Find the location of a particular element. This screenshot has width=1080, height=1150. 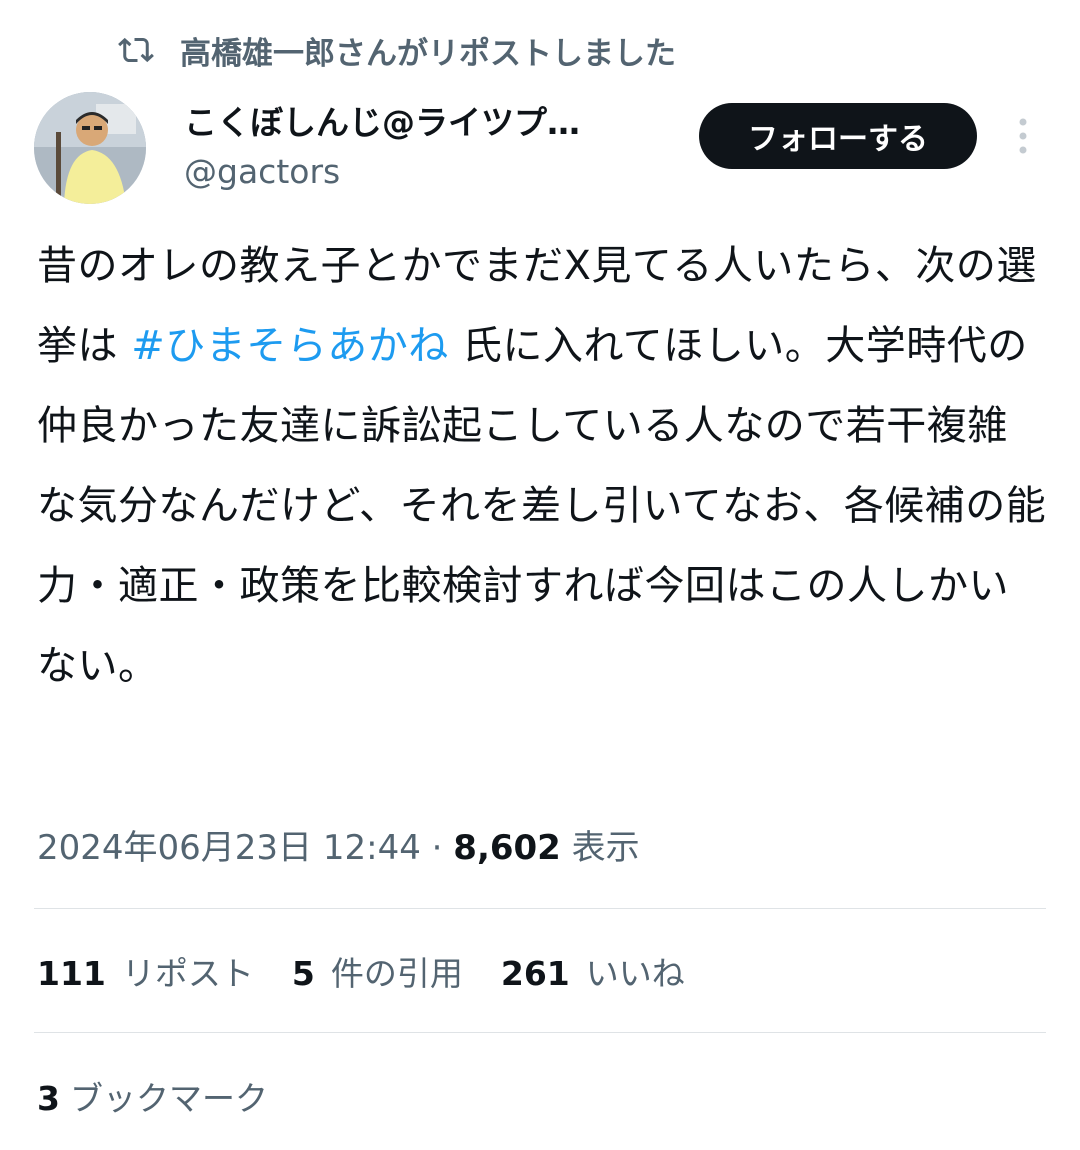

avatar is located at coordinates (90, 148).